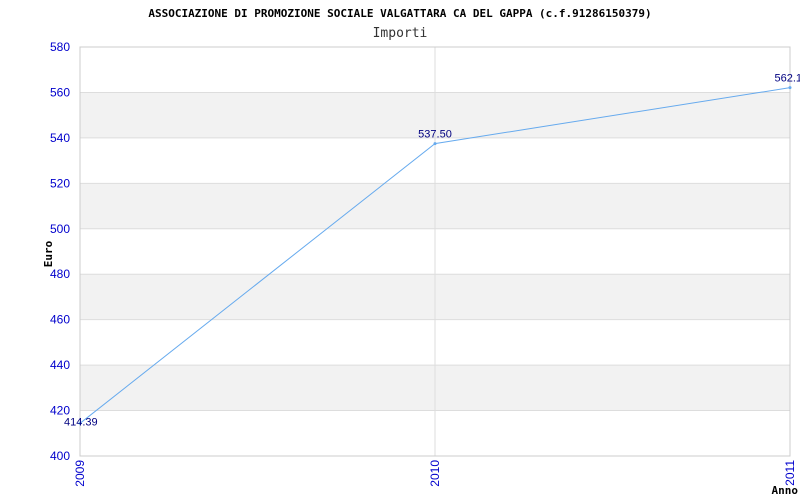 This screenshot has width=800, height=500. Describe the element at coordinates (400, 33) in the screenshot. I see `chart-subtitle: Importi` at that location.